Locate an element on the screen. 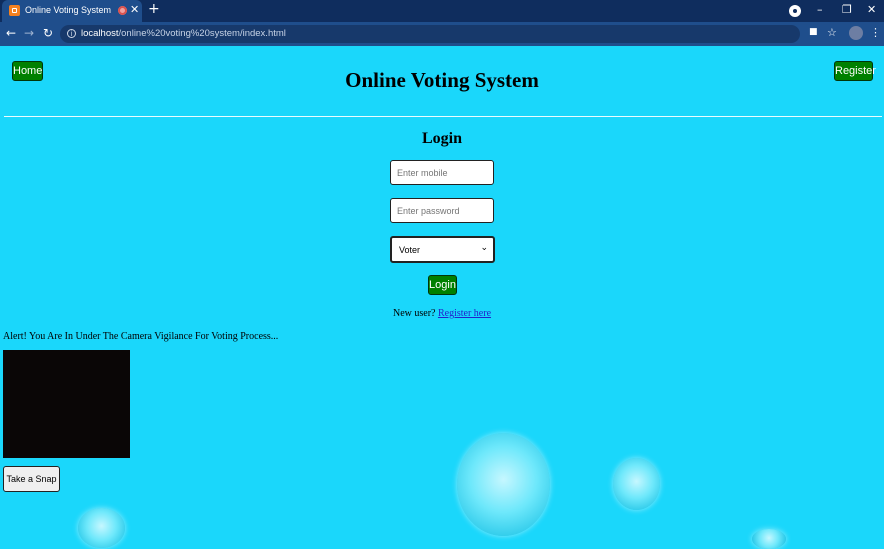 Image resolution: width=884 pixels, height=549 pixels. forward-icon: → is located at coordinates (29, 33).